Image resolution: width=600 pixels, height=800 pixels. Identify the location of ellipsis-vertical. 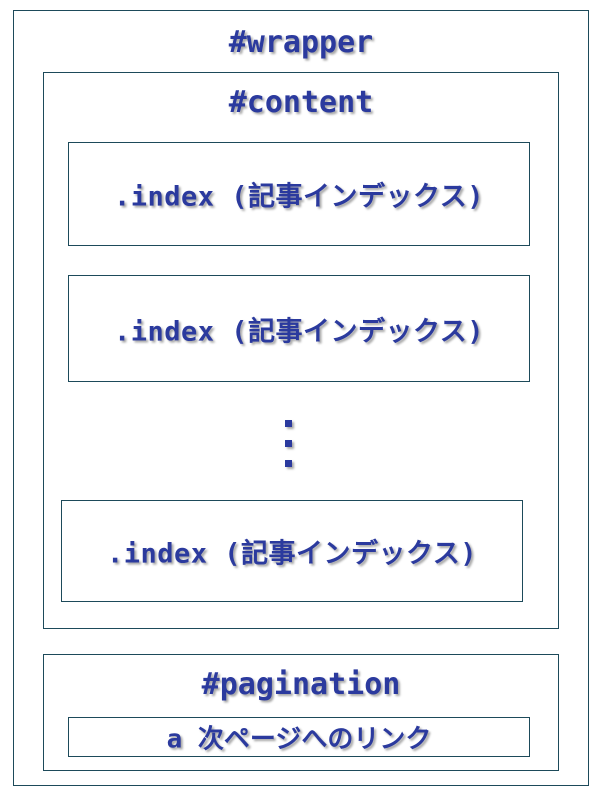
(289, 448).